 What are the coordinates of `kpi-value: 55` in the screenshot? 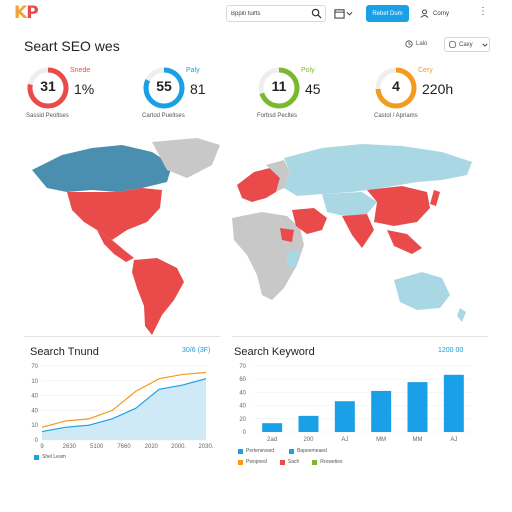 It's located at (164, 86).